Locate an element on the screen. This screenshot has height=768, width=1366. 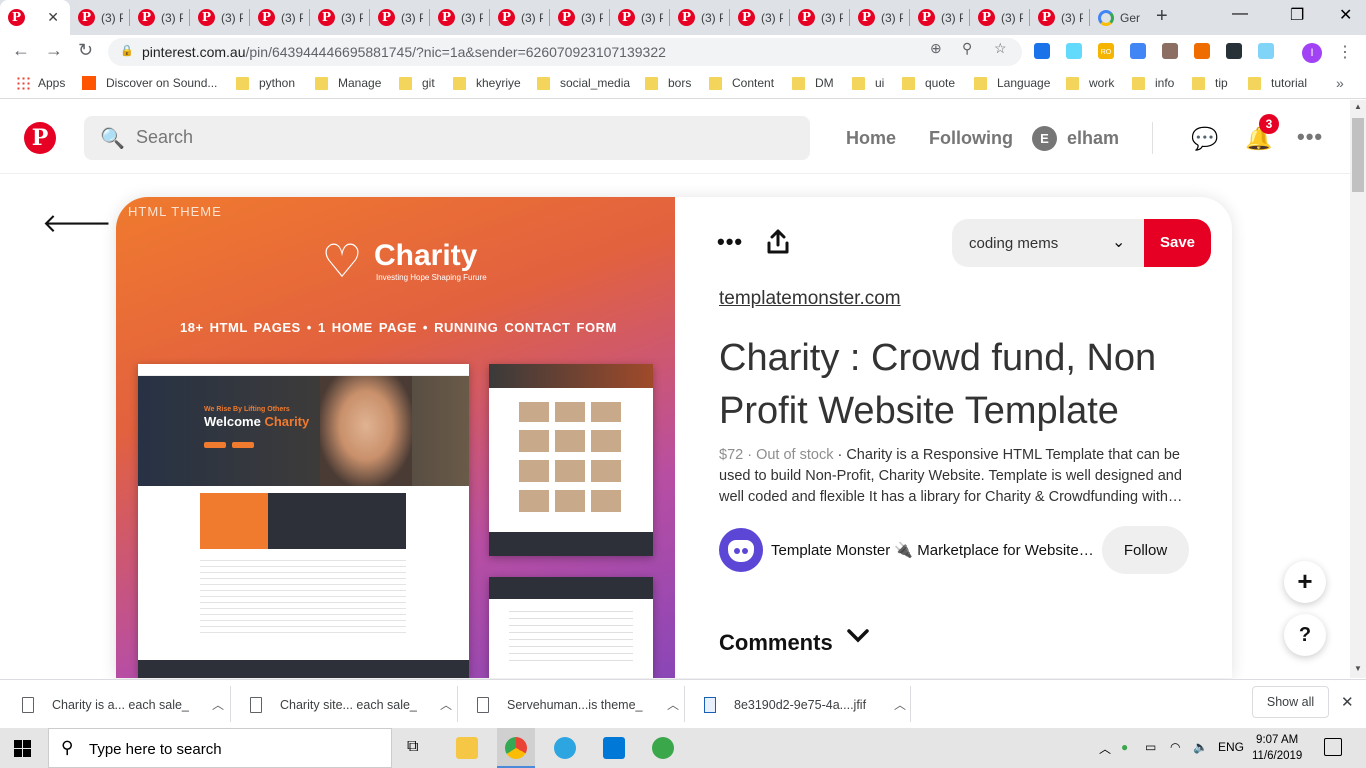
wifi-icon: ◠ is located at coordinates (1175, 747).